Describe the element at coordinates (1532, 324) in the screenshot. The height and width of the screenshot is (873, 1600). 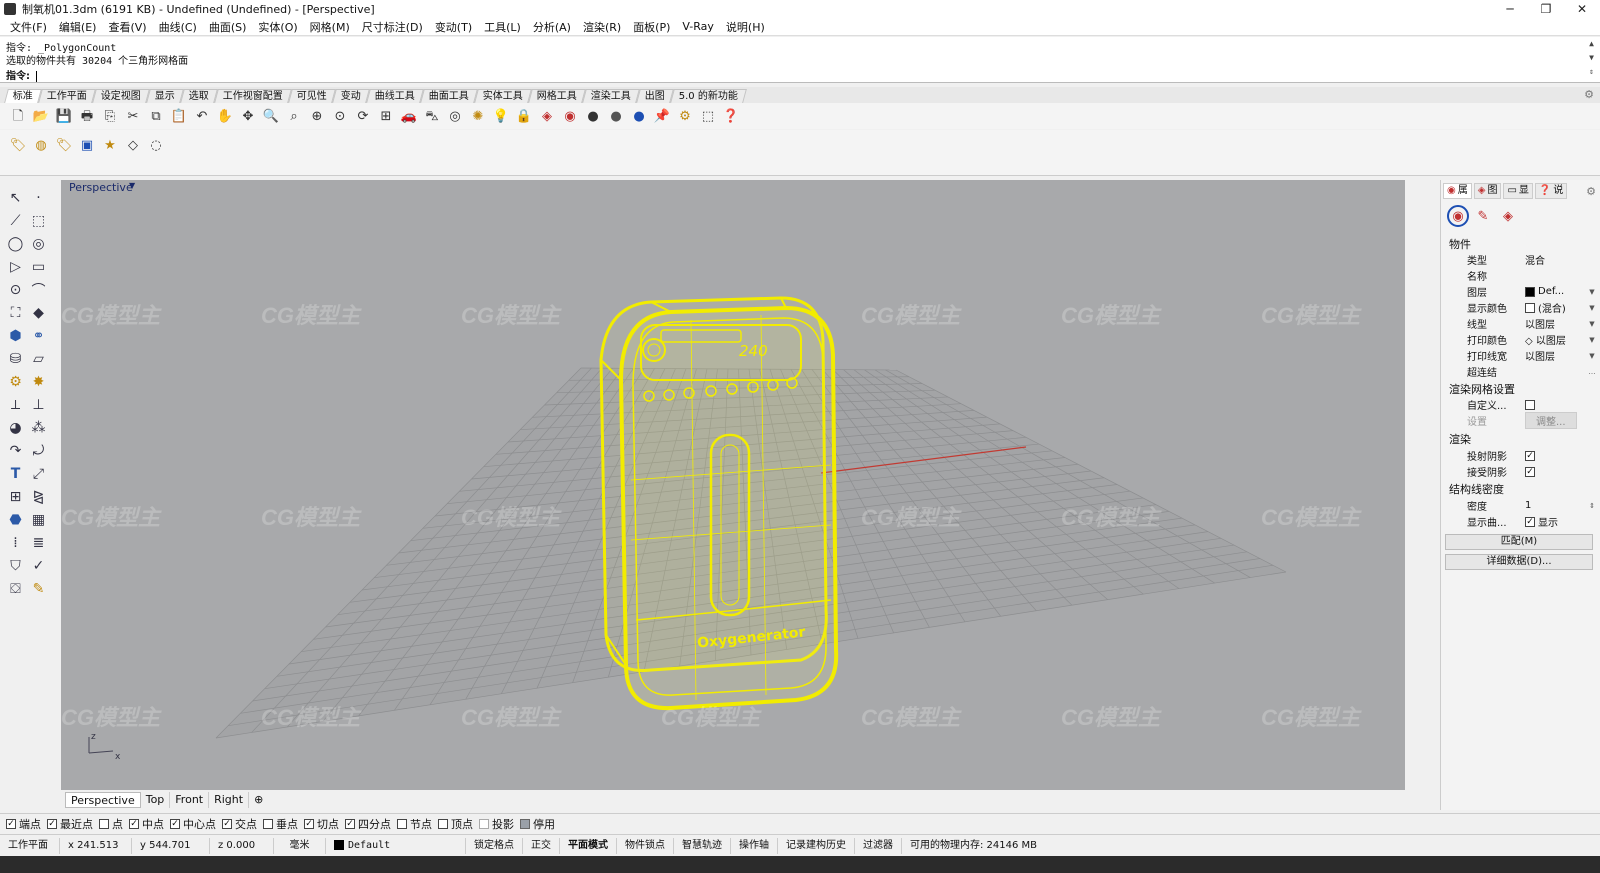
I see `prop-linetype: 线型 以图层 ▼` at that location.